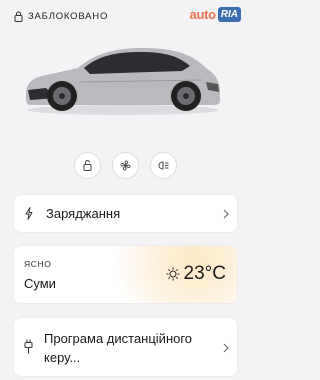 The height and width of the screenshot is (380, 320). I want to click on door-lock-icon, so click(87, 165).